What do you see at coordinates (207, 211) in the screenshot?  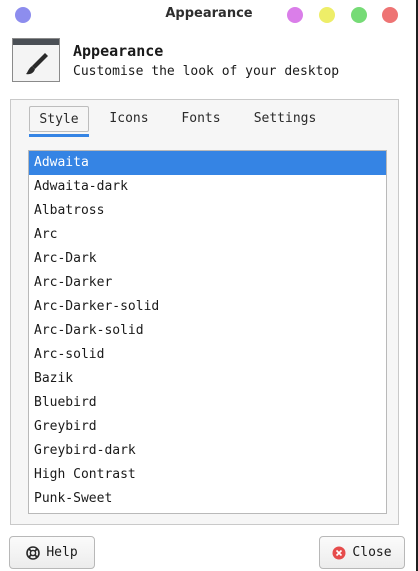 I see `list-item: Albatross` at bounding box center [207, 211].